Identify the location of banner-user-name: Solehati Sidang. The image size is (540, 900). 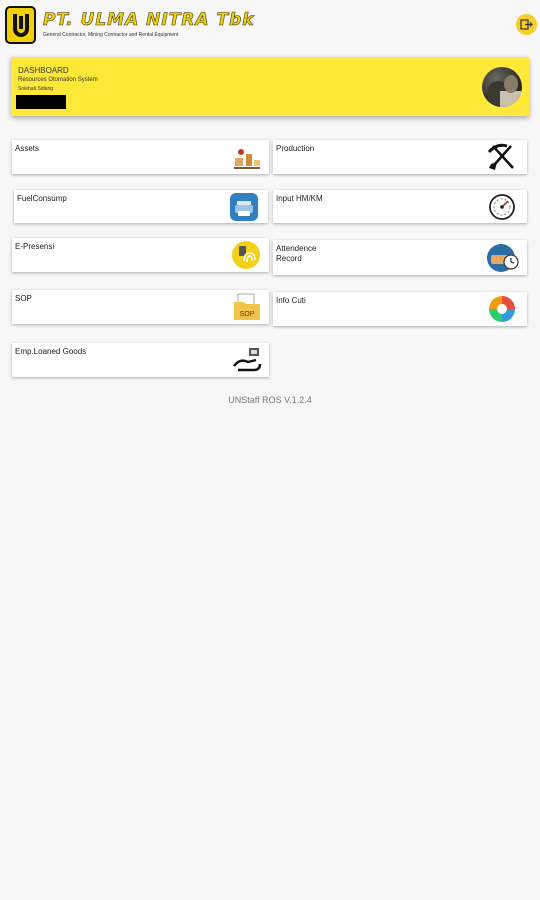
(36, 89).